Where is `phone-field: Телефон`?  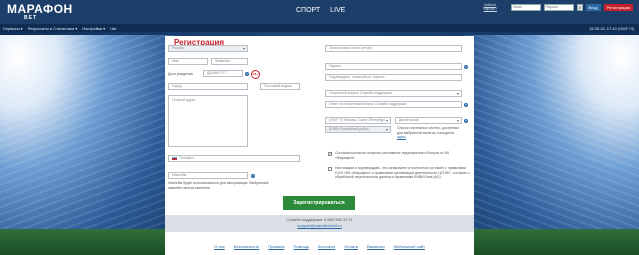 phone-field: Телефон is located at coordinates (234, 158).